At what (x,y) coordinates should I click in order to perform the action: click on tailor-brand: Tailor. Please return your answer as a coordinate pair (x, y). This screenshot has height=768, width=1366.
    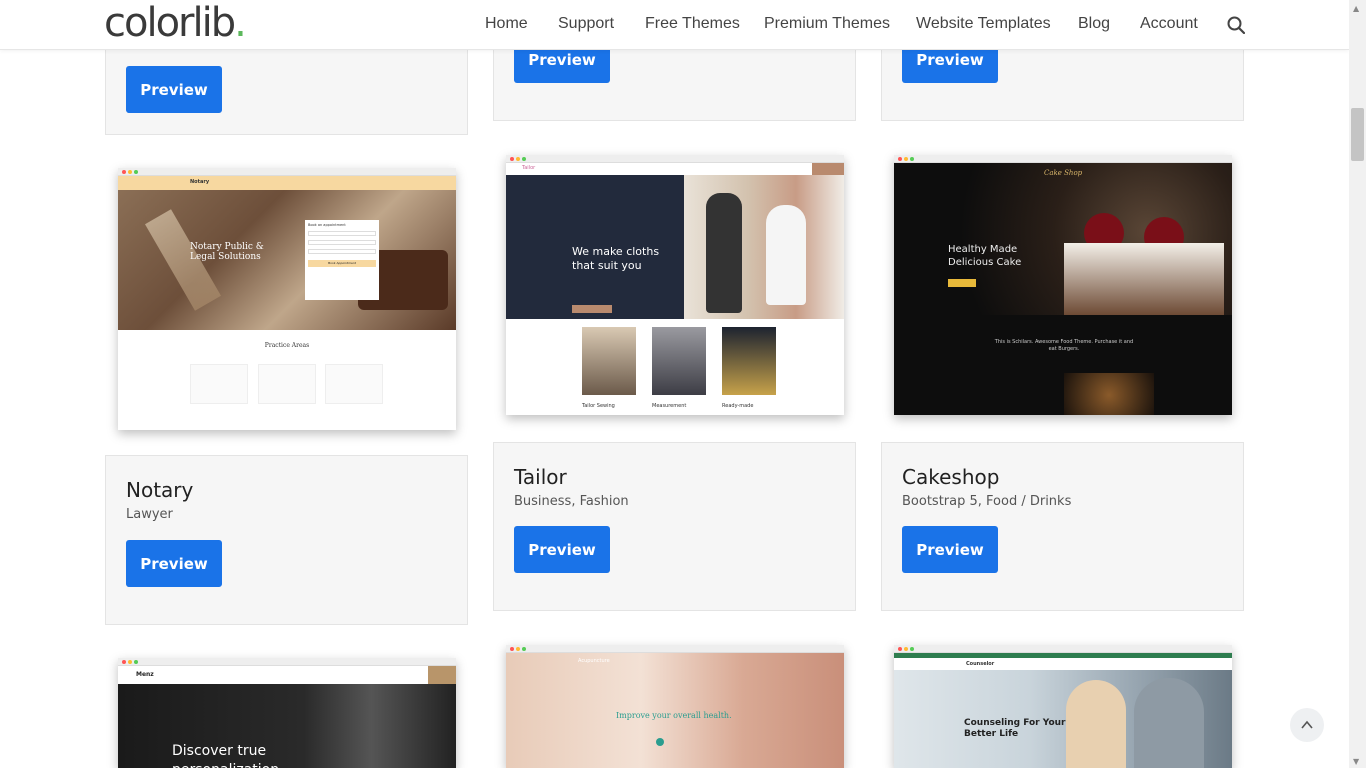
    Looking at the image, I should click on (529, 168).